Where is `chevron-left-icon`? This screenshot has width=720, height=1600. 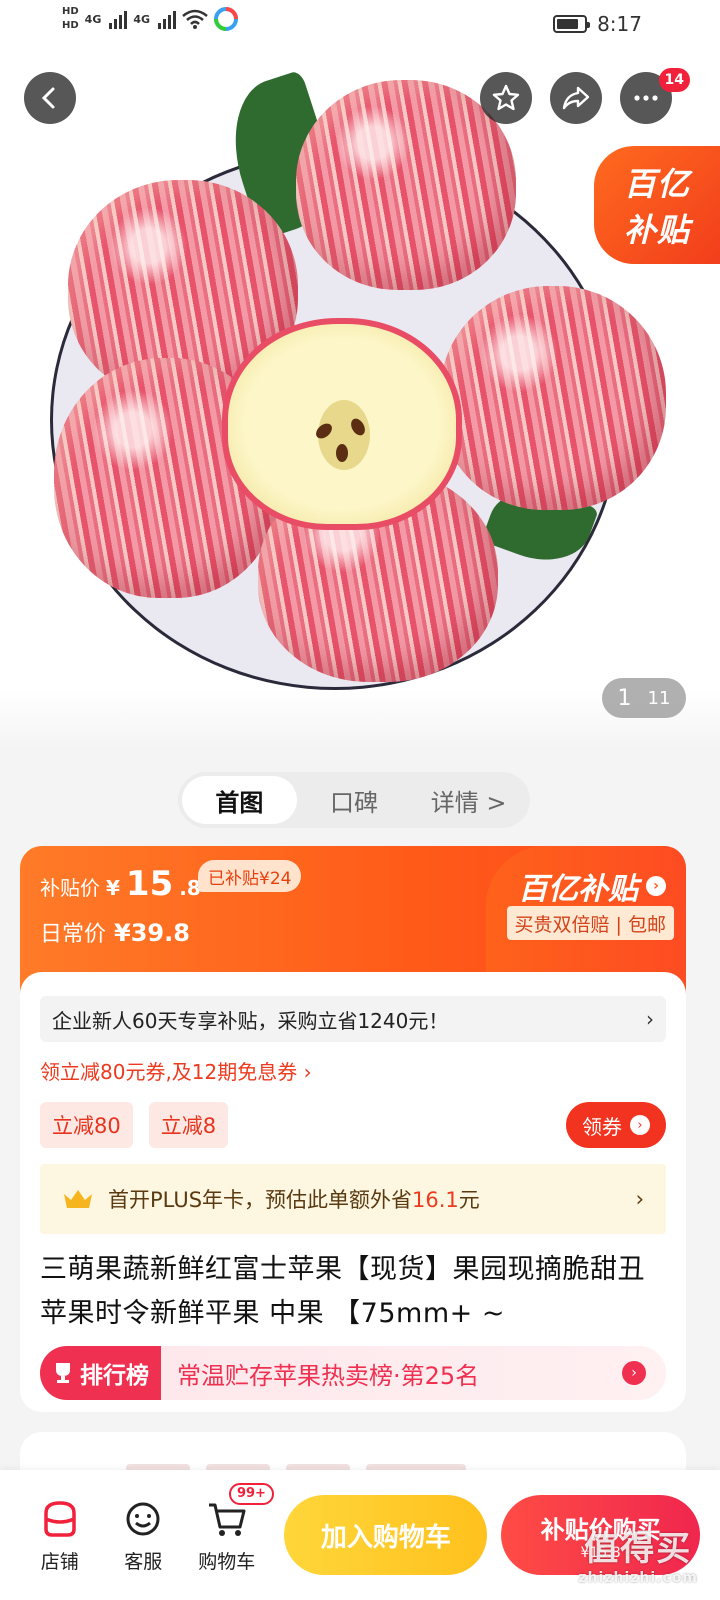
chevron-left-icon is located at coordinates (48, 98).